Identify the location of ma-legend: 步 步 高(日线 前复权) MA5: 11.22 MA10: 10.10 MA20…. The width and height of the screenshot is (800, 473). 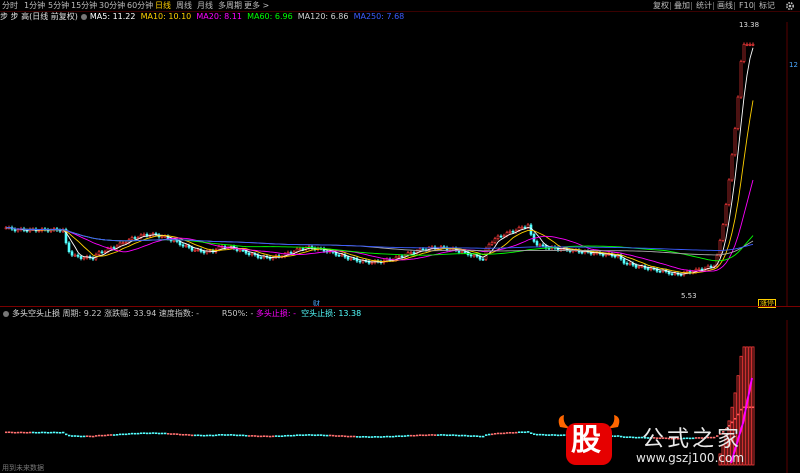
(390, 16).